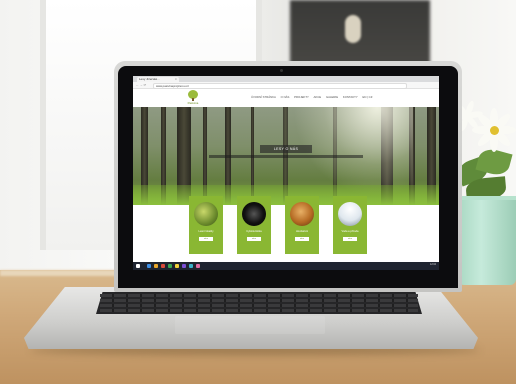 This screenshot has height=384, width=516. Describe the element at coordinates (250, 325) in the screenshot. I see `laptop-trackpad` at that location.